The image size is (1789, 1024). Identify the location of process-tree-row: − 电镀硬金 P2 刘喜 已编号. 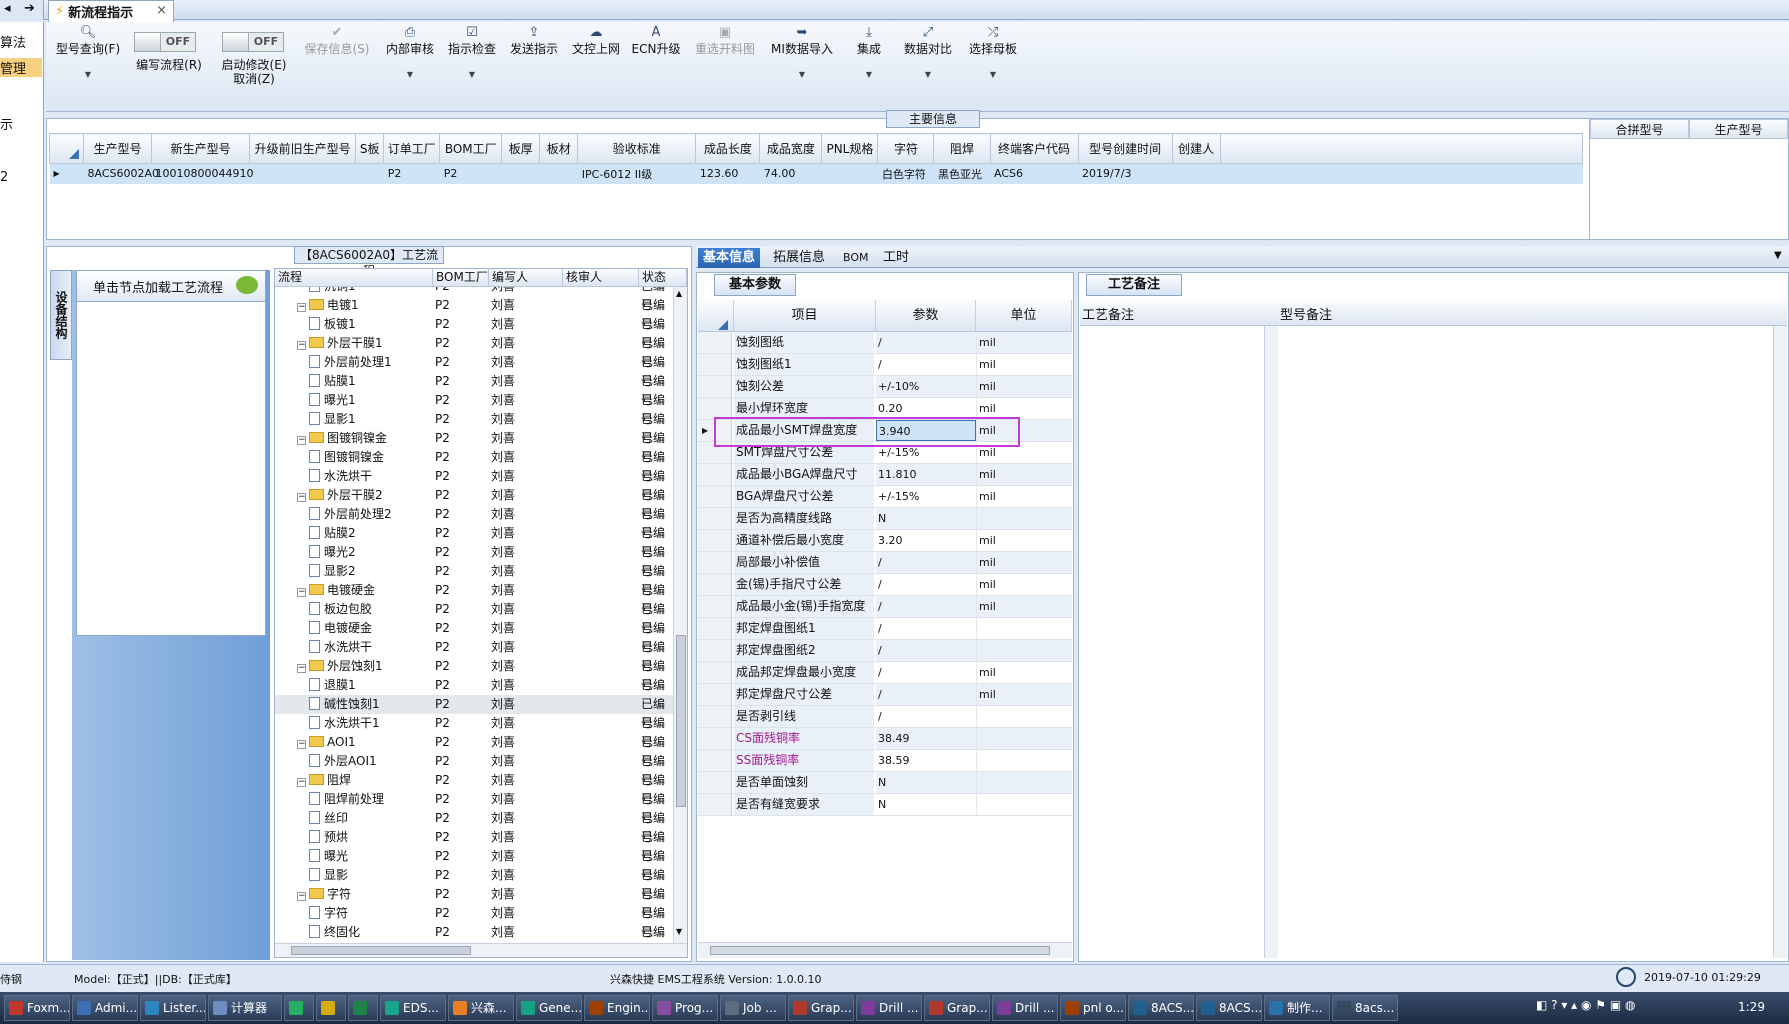
(475, 598).